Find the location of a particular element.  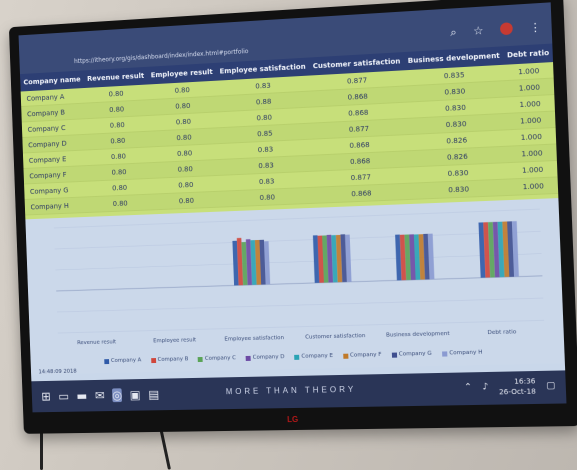

legend-label: Company D is located at coordinates (268, 357).